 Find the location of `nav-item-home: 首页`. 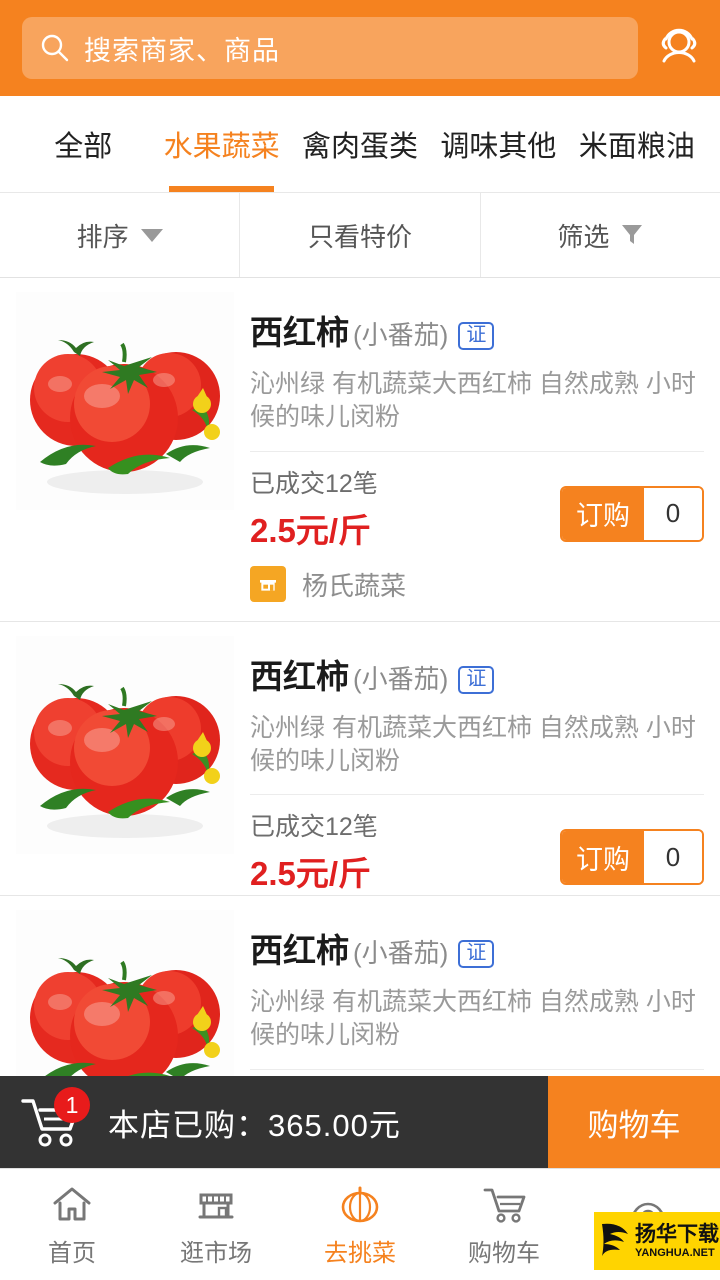

nav-item-home: 首页 is located at coordinates (72, 1224).